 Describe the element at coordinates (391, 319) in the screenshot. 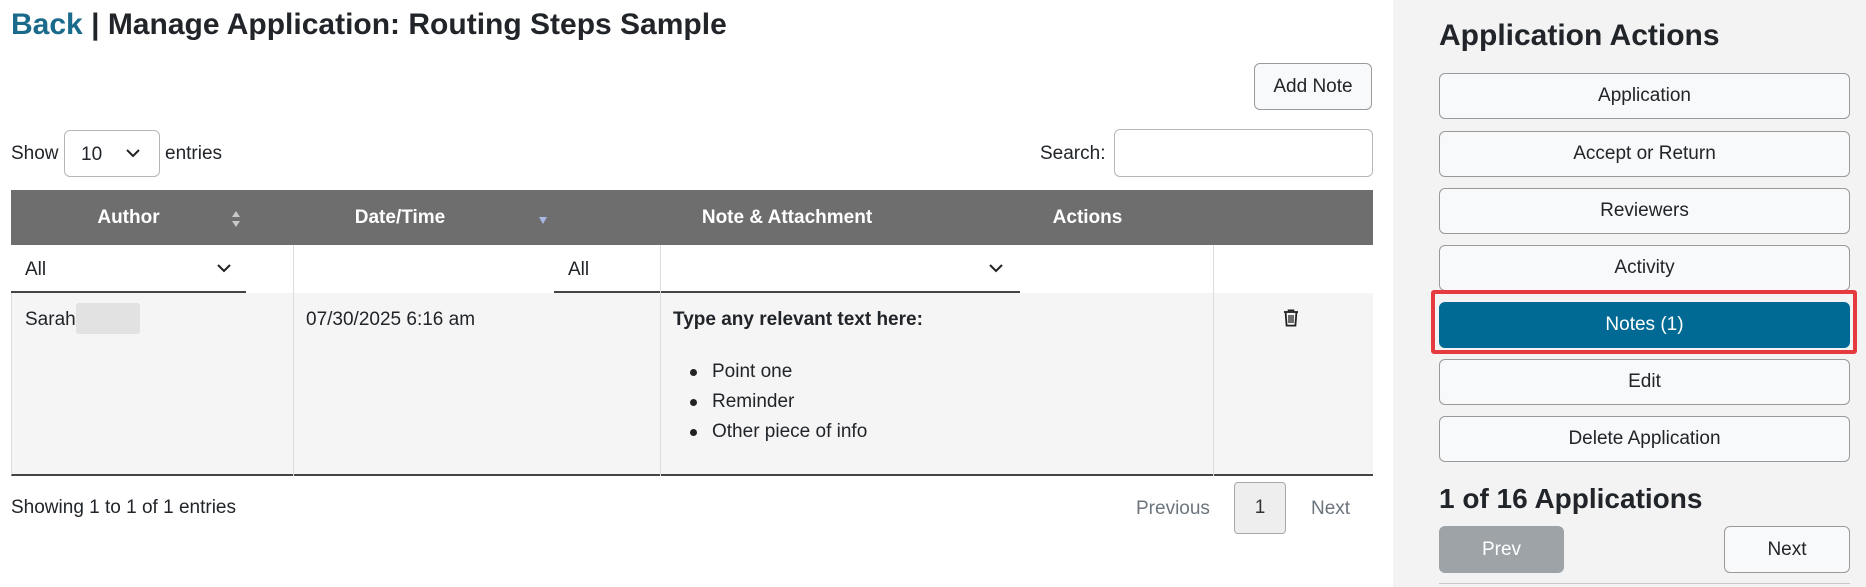

I see `datetime-cell: 07/30/2025 6:16 am` at that location.